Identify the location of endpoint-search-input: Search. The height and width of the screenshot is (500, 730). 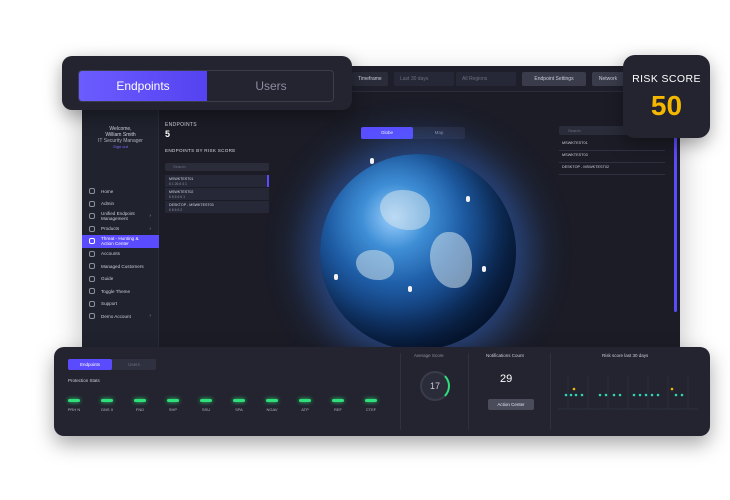
(217, 167).